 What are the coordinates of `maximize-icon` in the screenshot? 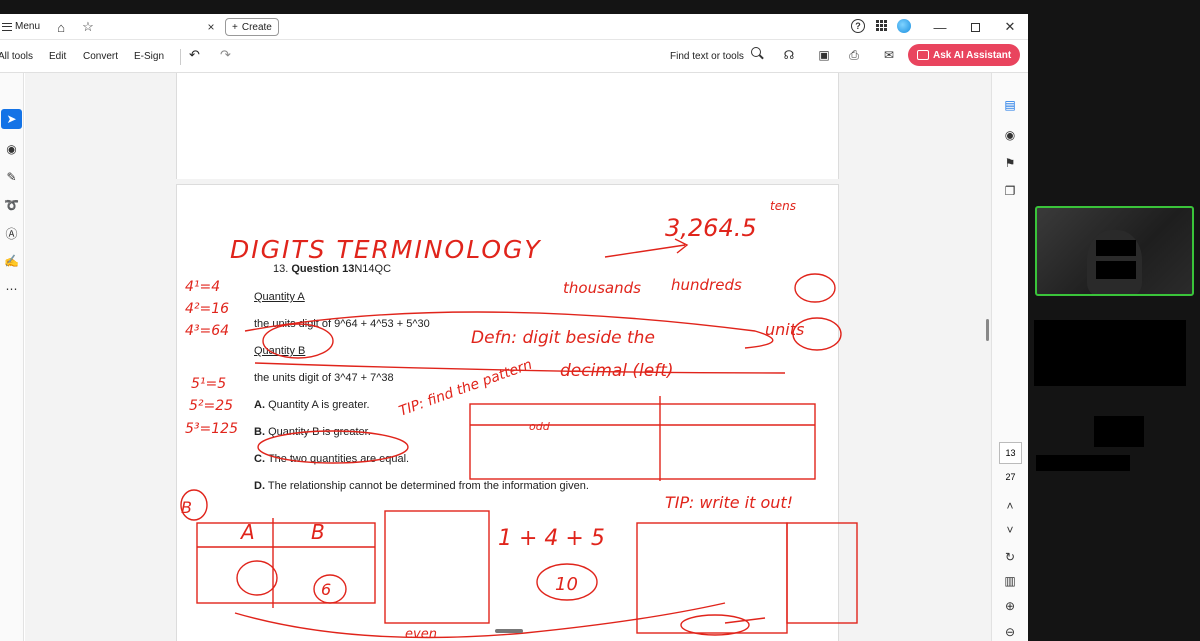 It's located at (975, 27).